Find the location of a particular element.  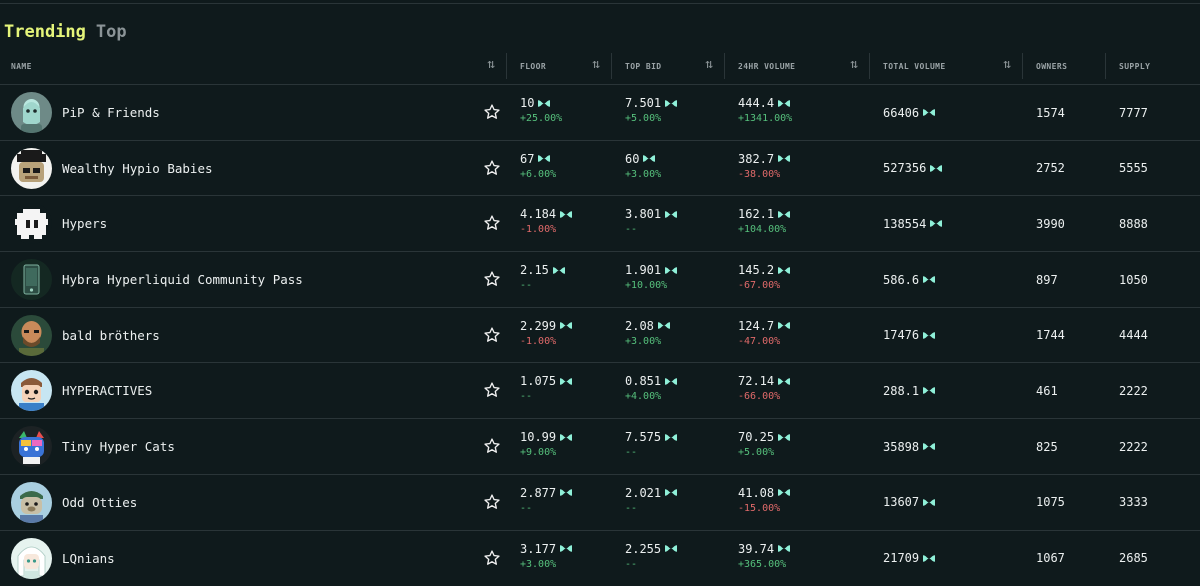

collection-name: Hybra Hyperliquid Community Pass is located at coordinates (182, 279).